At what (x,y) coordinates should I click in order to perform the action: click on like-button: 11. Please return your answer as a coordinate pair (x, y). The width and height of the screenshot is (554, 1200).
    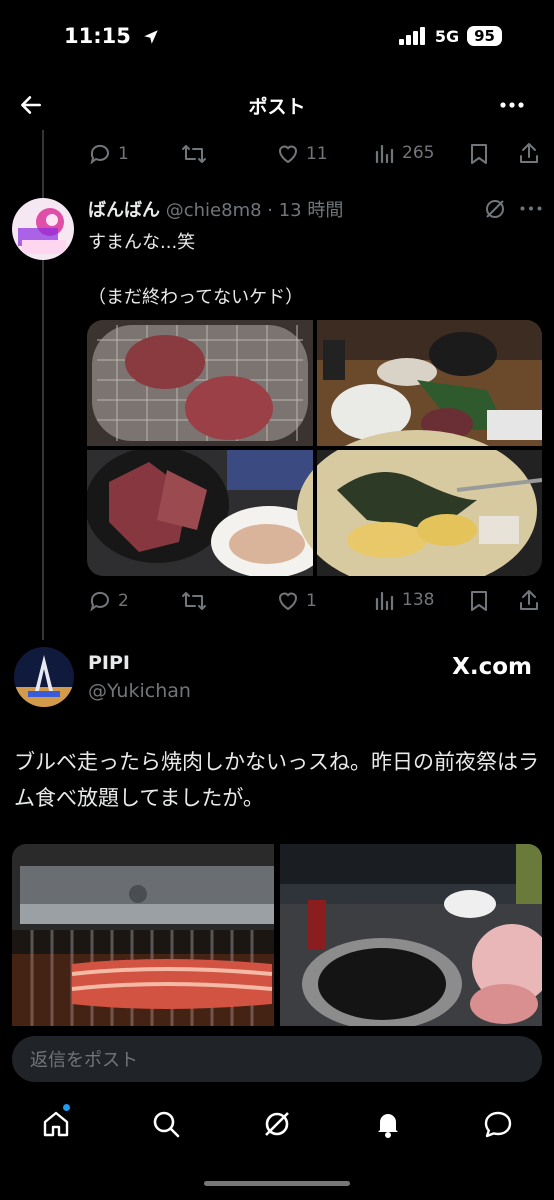
    Looking at the image, I should click on (302, 154).